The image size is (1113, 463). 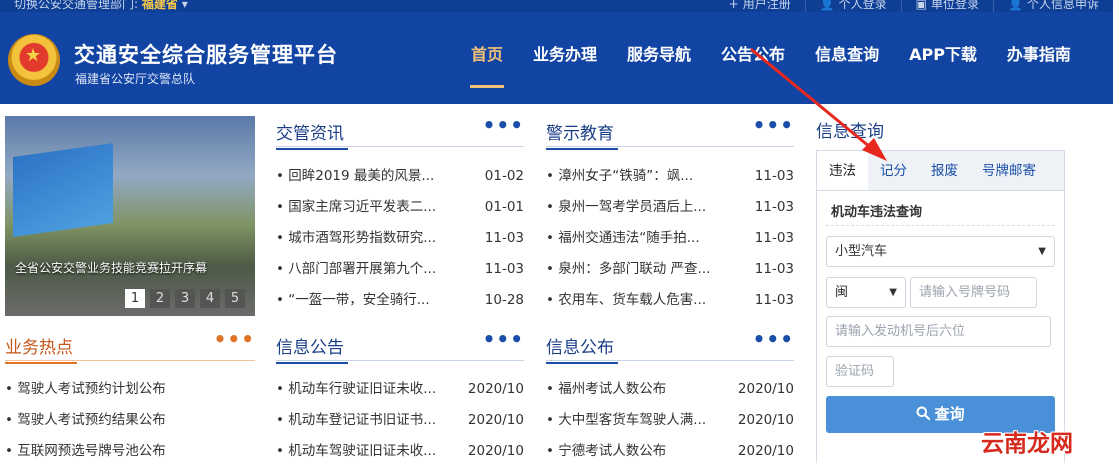 What do you see at coordinates (850, 132) in the screenshot?
I see `query-panel-title: 信息查询` at bounding box center [850, 132].